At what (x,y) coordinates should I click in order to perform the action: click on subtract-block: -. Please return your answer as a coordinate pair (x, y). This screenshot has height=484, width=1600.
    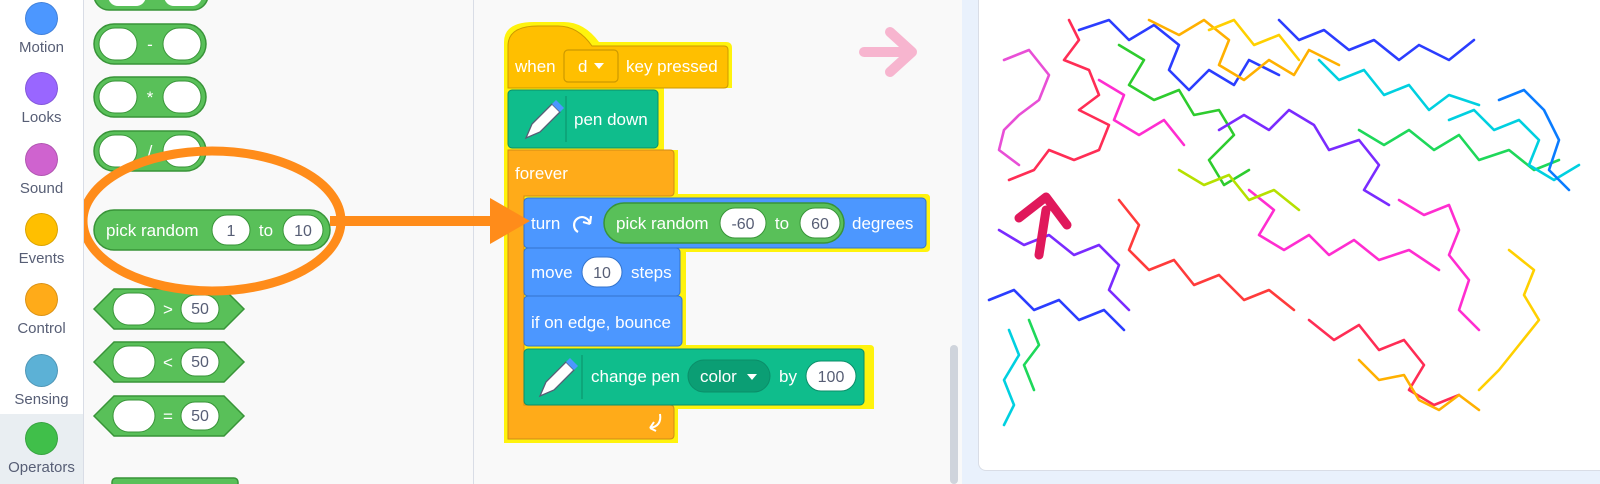
    Looking at the image, I should click on (150, 44).